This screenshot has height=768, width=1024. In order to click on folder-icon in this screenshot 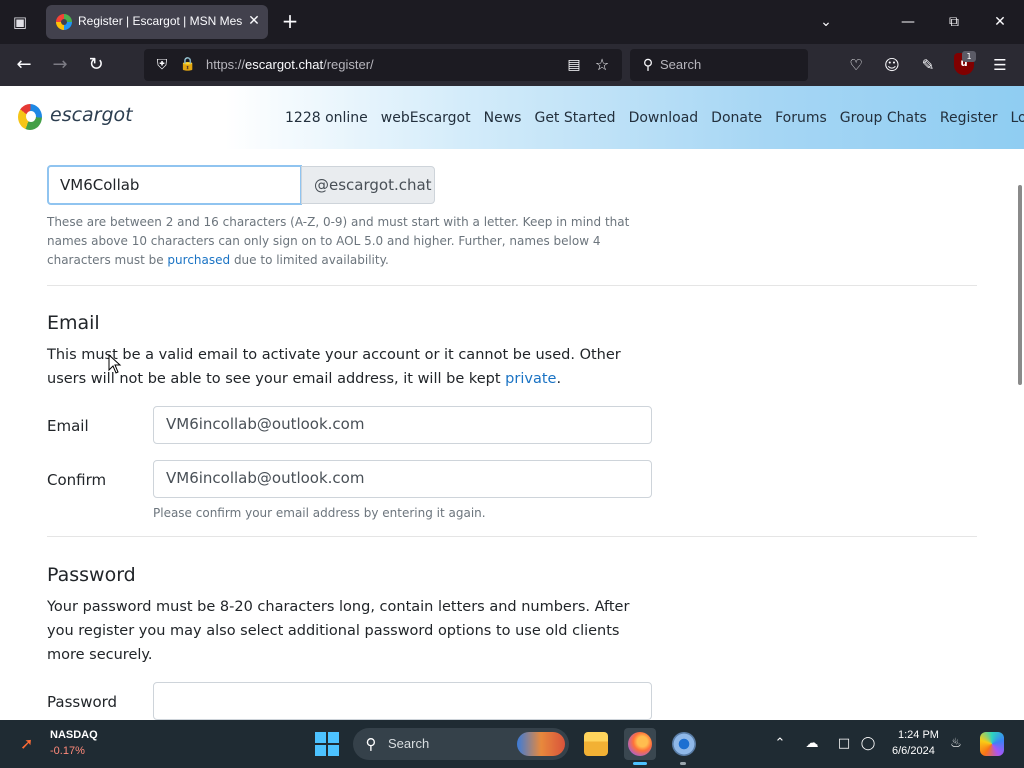, I will do `click(596, 744)`.